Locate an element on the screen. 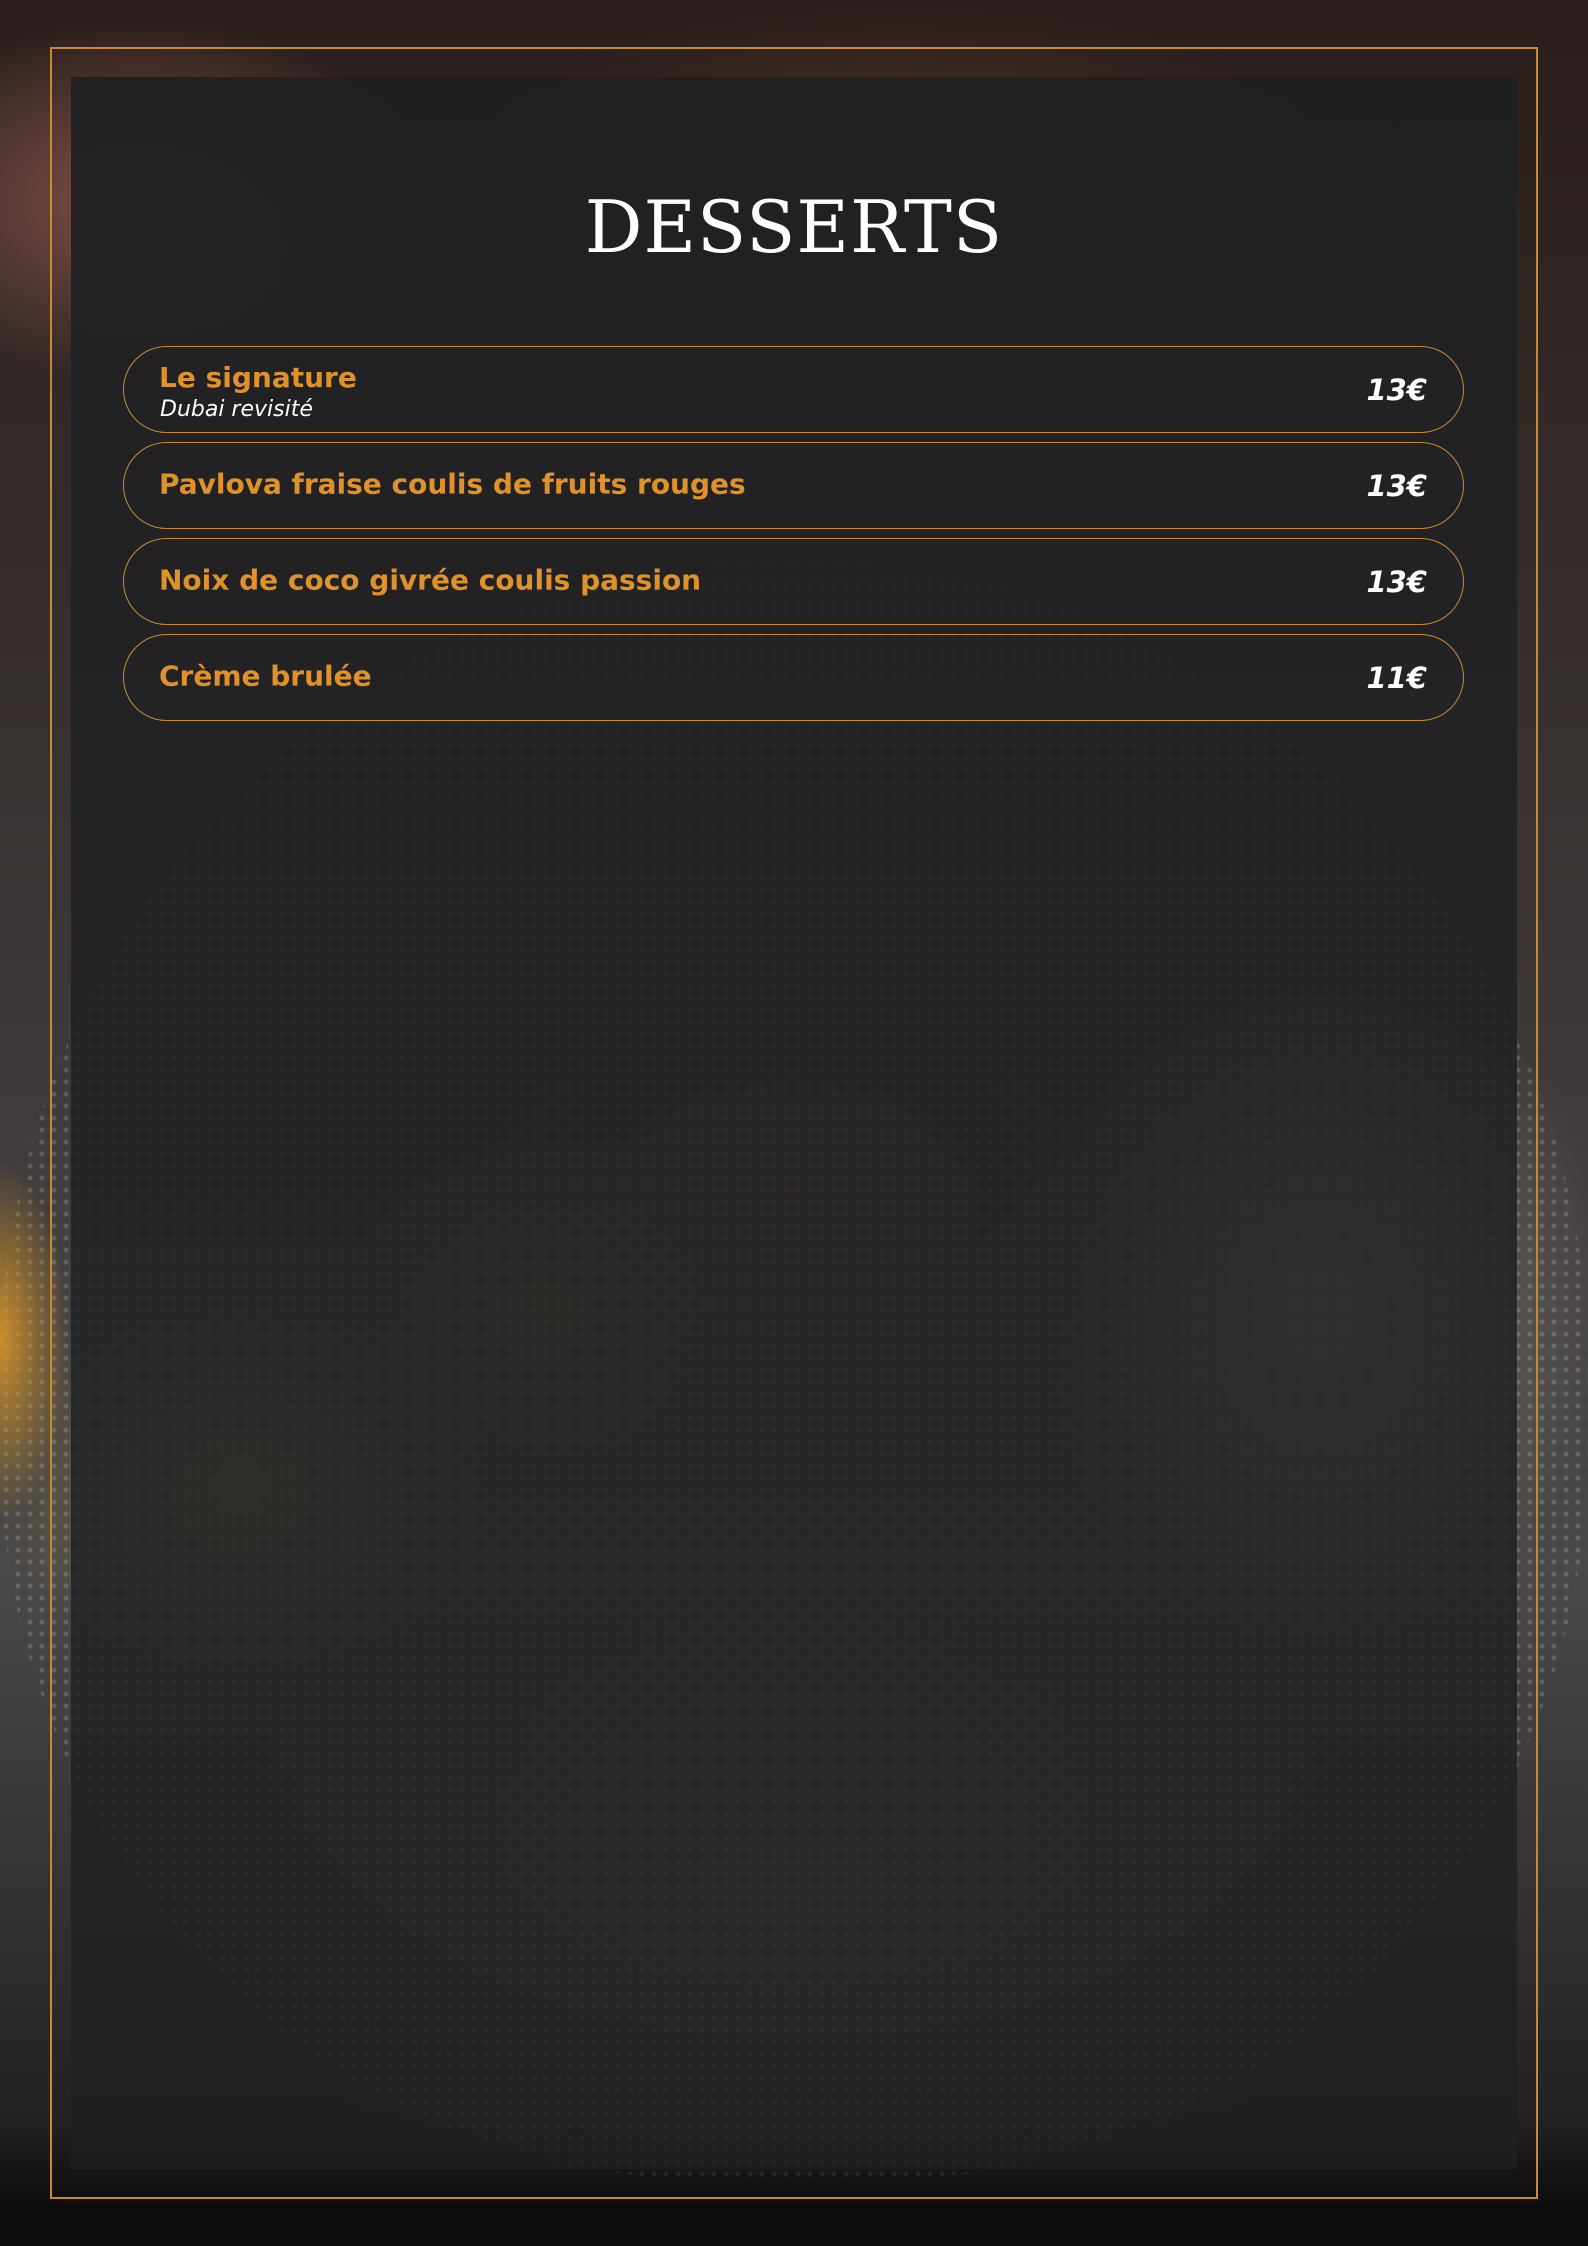 This screenshot has height=2246, width=1588. item-name: Crème brulée is located at coordinates (265, 676).